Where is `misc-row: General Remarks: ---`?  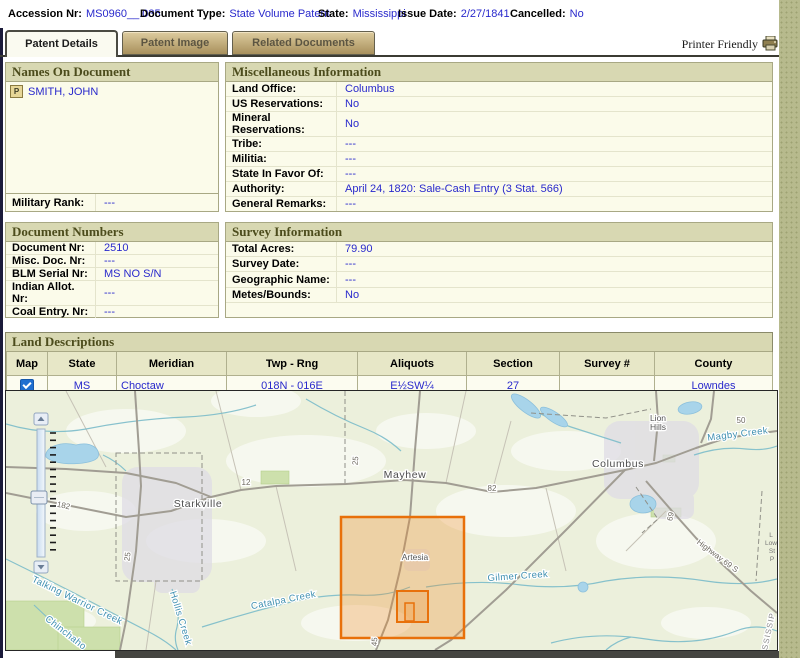
misc-row: General Remarks: --- is located at coordinates (499, 203).